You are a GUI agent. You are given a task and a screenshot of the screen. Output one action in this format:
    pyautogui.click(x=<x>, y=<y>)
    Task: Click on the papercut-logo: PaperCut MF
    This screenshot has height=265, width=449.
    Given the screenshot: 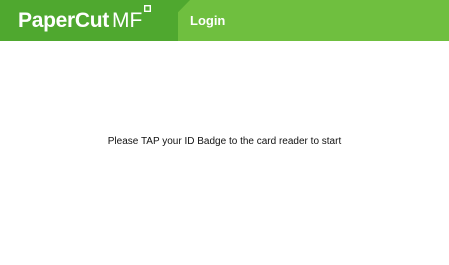 What is the action you would take?
    pyautogui.click(x=85, y=20)
    